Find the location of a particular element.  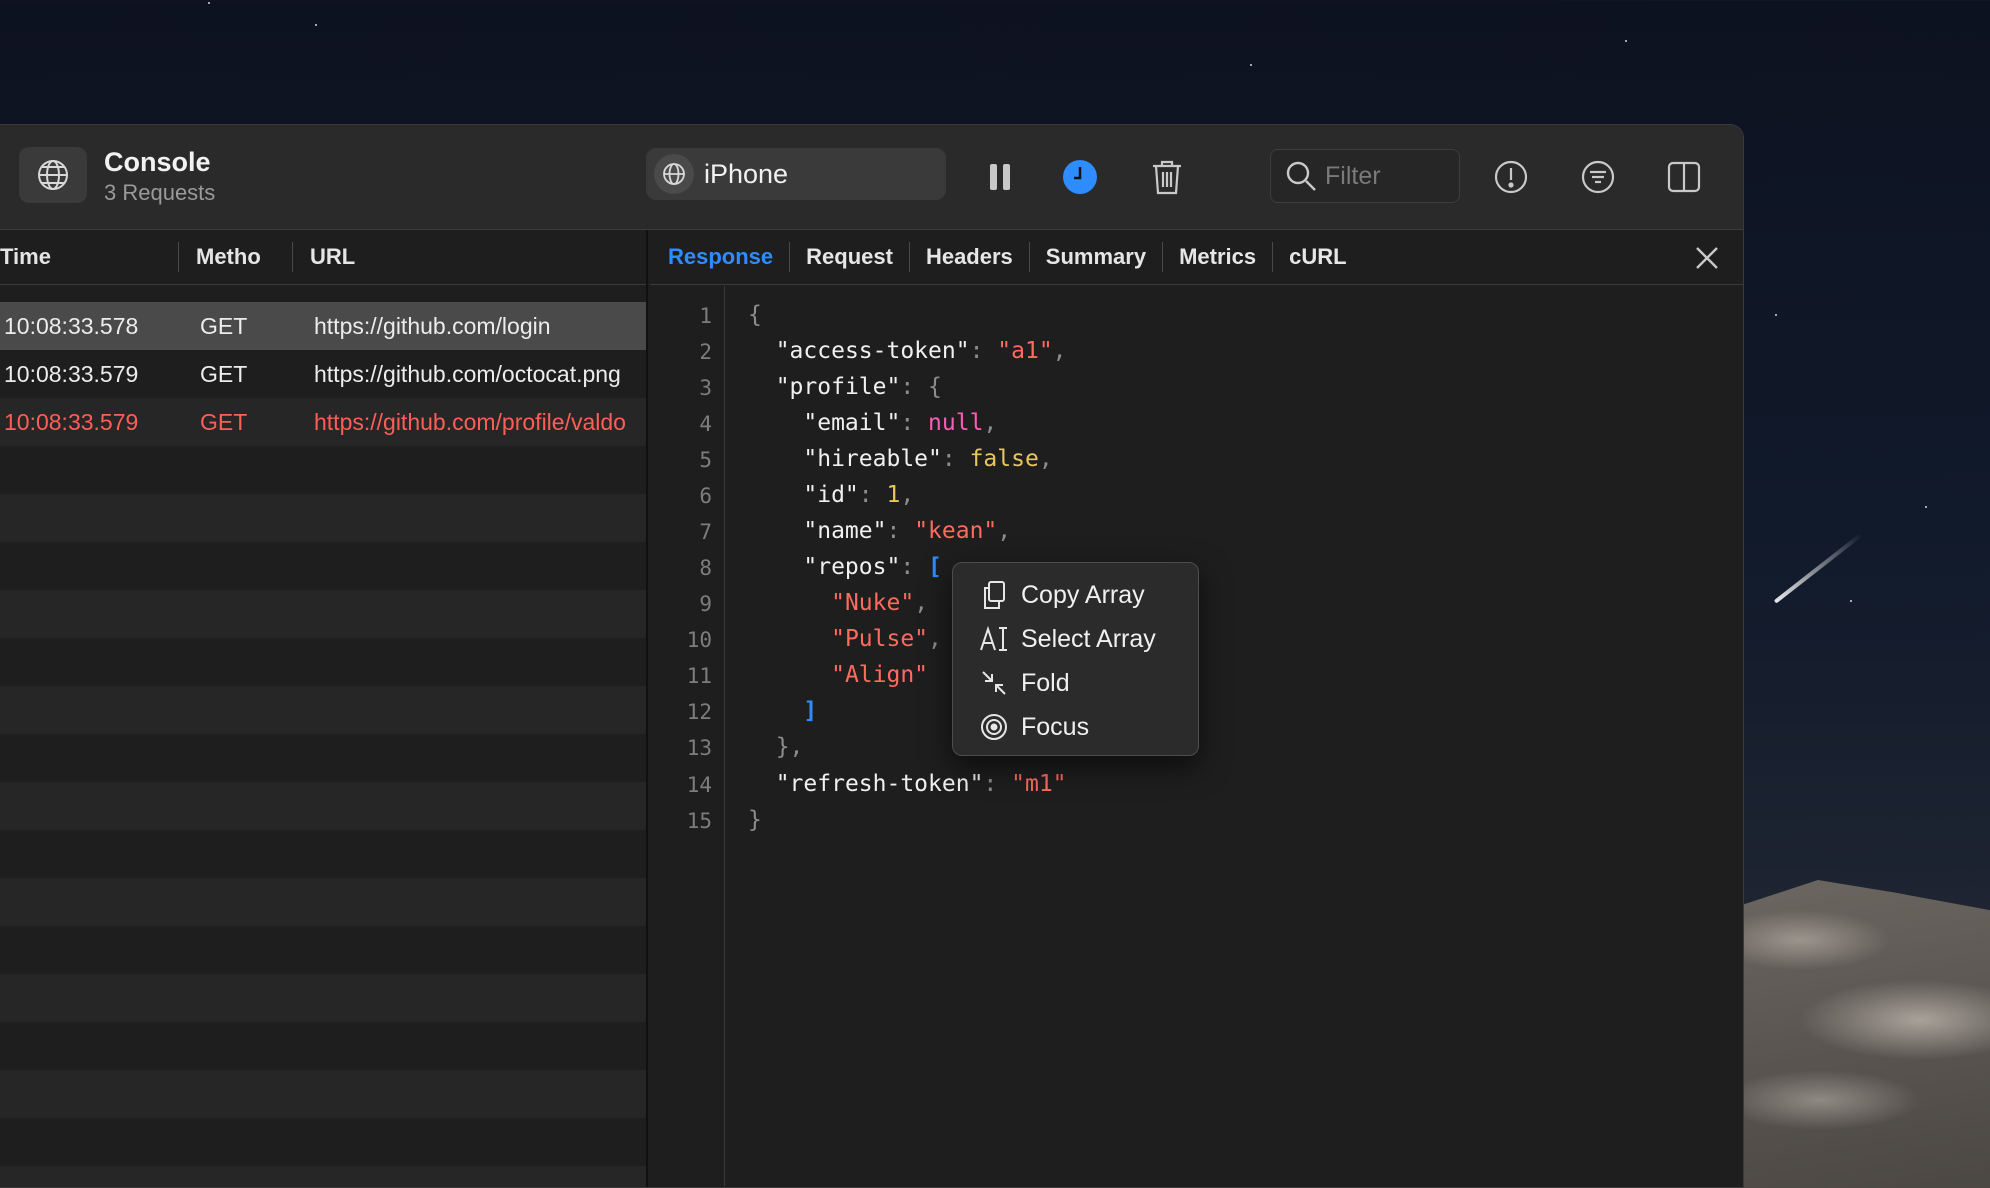

close-icon is located at coordinates (1707, 258).